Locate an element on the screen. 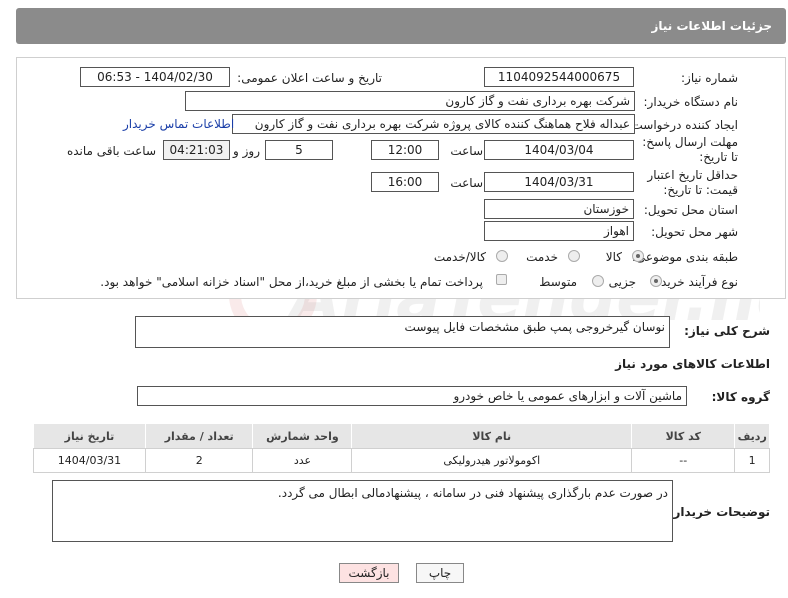  goods-group-field: ماشین آلات و ابزارهای عمومی یا خاص خودرو is located at coordinates (412, 396).